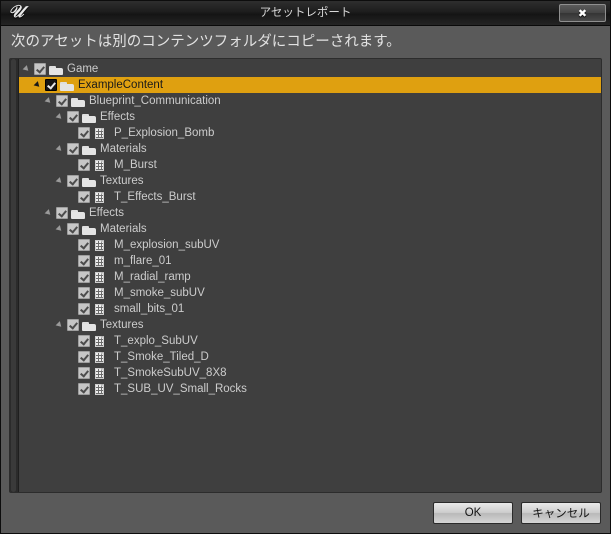 The height and width of the screenshot is (534, 611). Describe the element at coordinates (155, 197) in the screenshot. I see `tree-item-label: T_Effects_Burst` at that location.